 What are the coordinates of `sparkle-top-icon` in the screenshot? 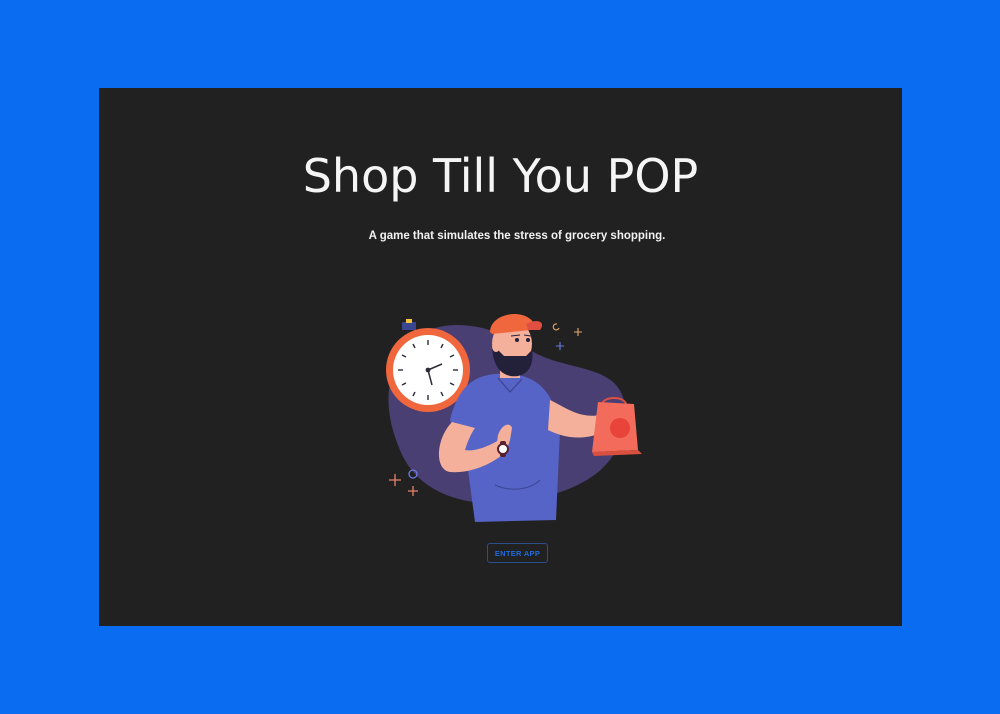 It's located at (567, 336).